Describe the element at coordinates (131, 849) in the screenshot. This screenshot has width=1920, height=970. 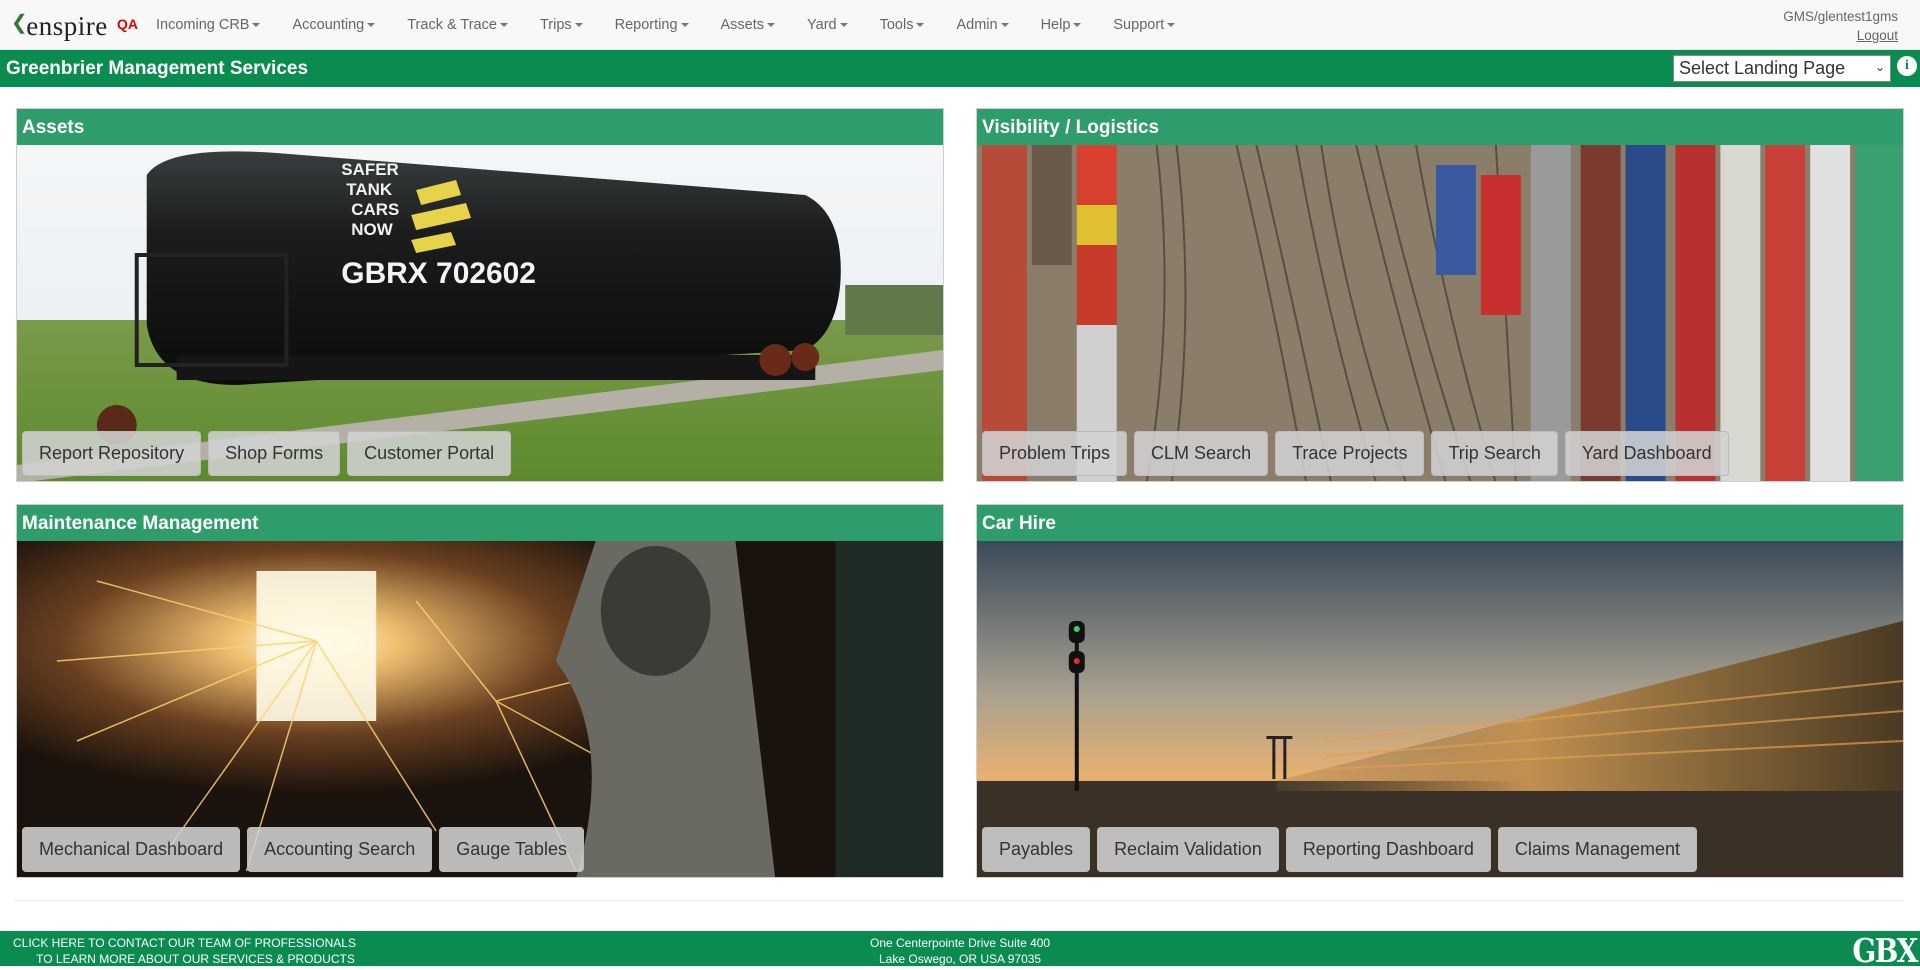
I see `mechanical-dashboard-button: Mechanical Dashboard` at that location.